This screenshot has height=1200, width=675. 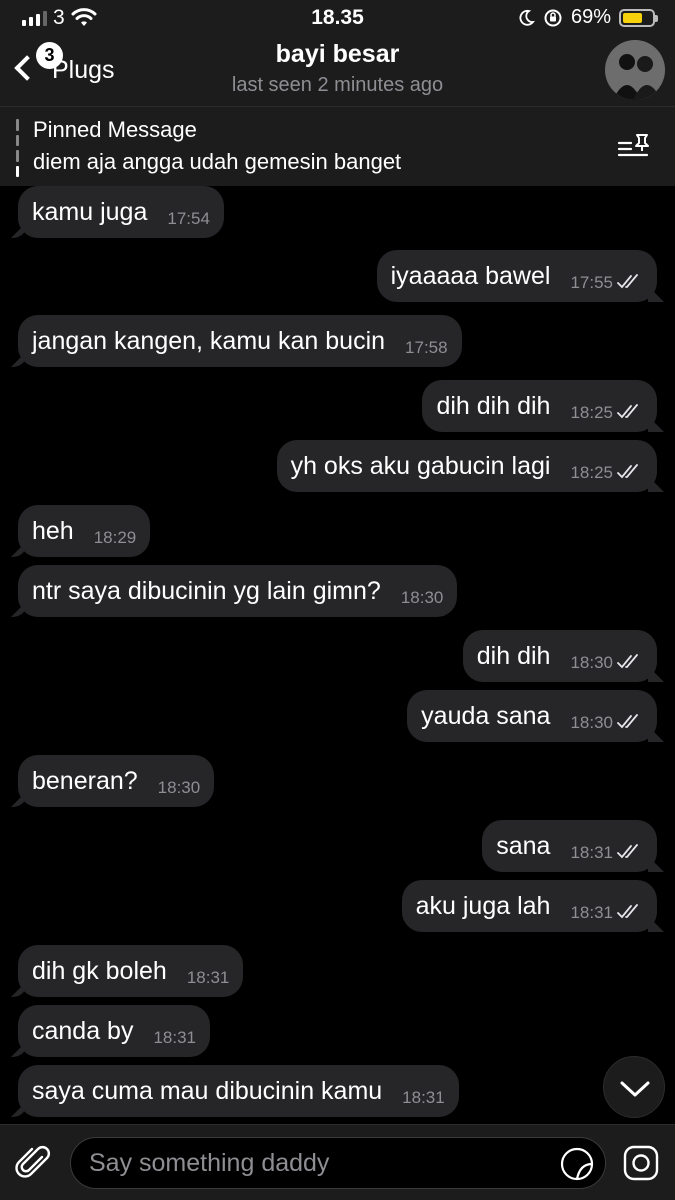 What do you see at coordinates (513, 655) in the screenshot?
I see `message-text: dih dih` at bounding box center [513, 655].